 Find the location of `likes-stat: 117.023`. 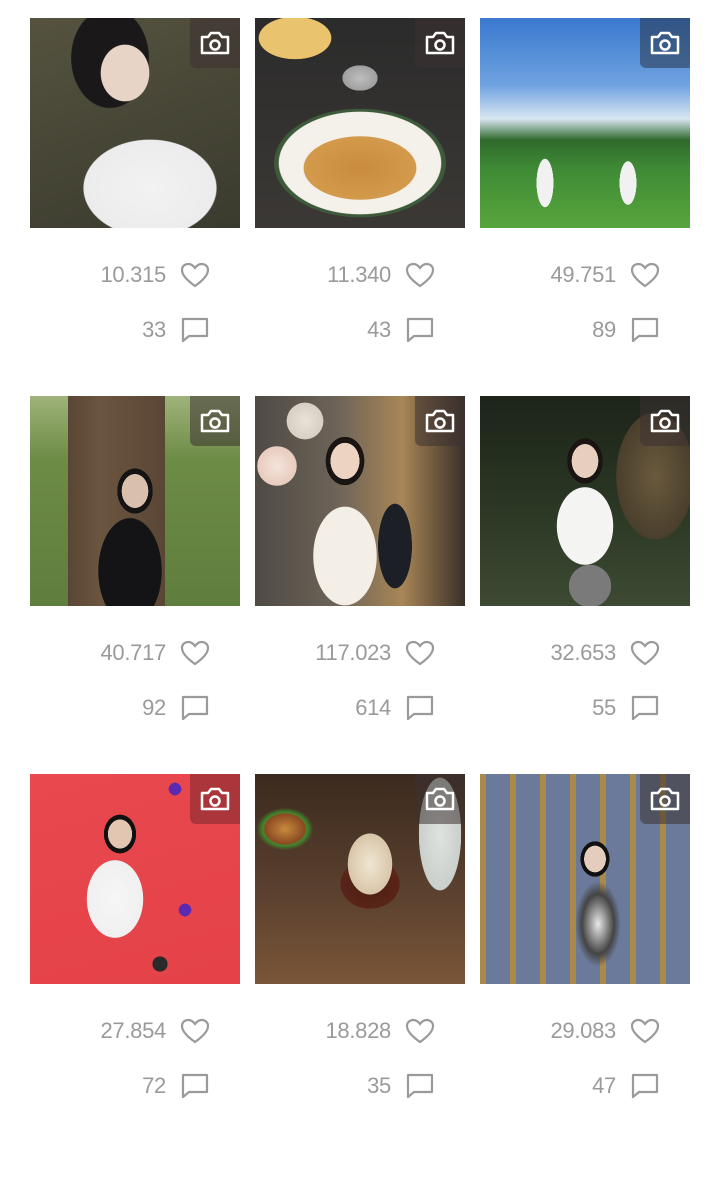

likes-stat: 117.023 is located at coordinates (345, 653).